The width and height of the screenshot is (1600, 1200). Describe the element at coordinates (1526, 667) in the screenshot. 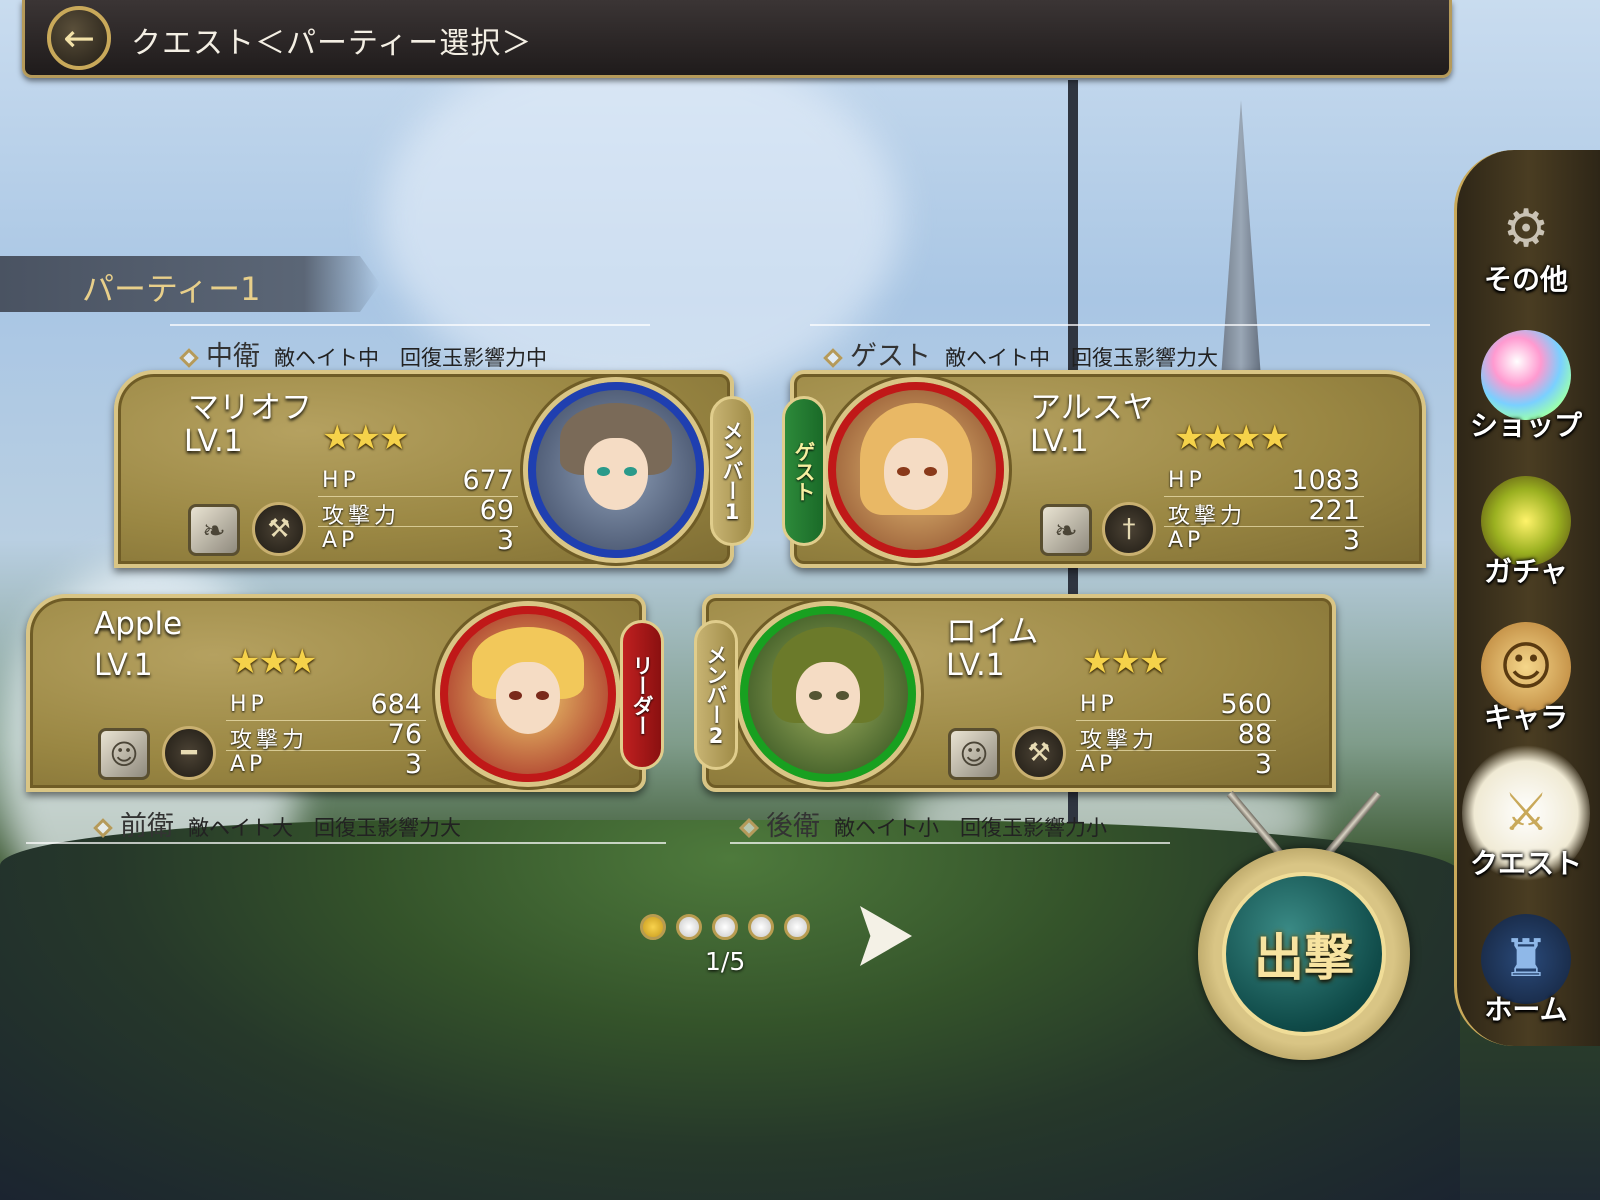

I see `menu-item-character: ☺ キャラ` at that location.